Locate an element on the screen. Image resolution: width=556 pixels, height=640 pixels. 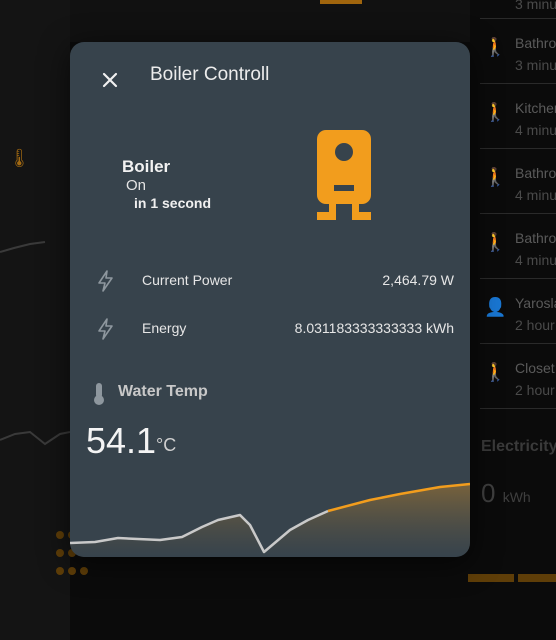
thermometer-icon: 🌡 is located at coordinates (19, 158).